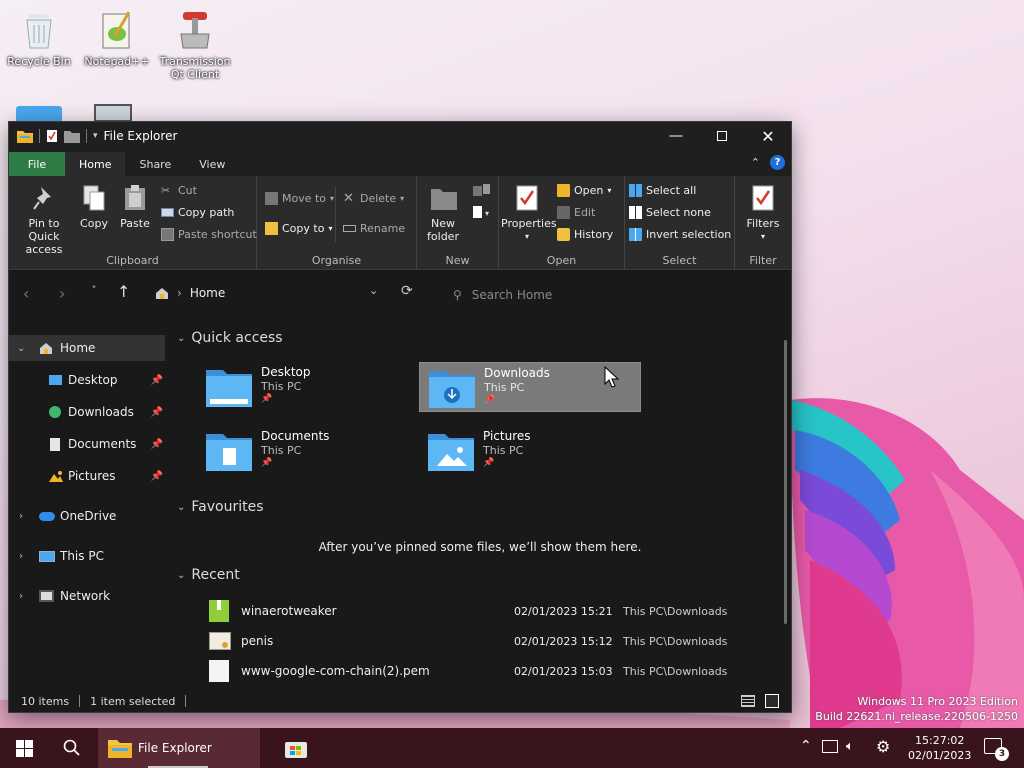 This screenshot has height=768, width=1024. Describe the element at coordinates (443, 213) in the screenshot. I see `new-folder-button: New folder` at that location.